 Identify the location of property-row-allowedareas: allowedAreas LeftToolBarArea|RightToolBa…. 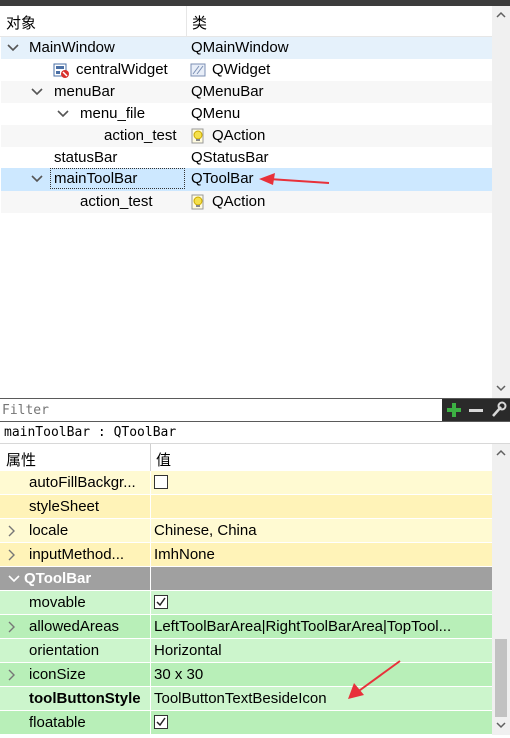
(246, 627).